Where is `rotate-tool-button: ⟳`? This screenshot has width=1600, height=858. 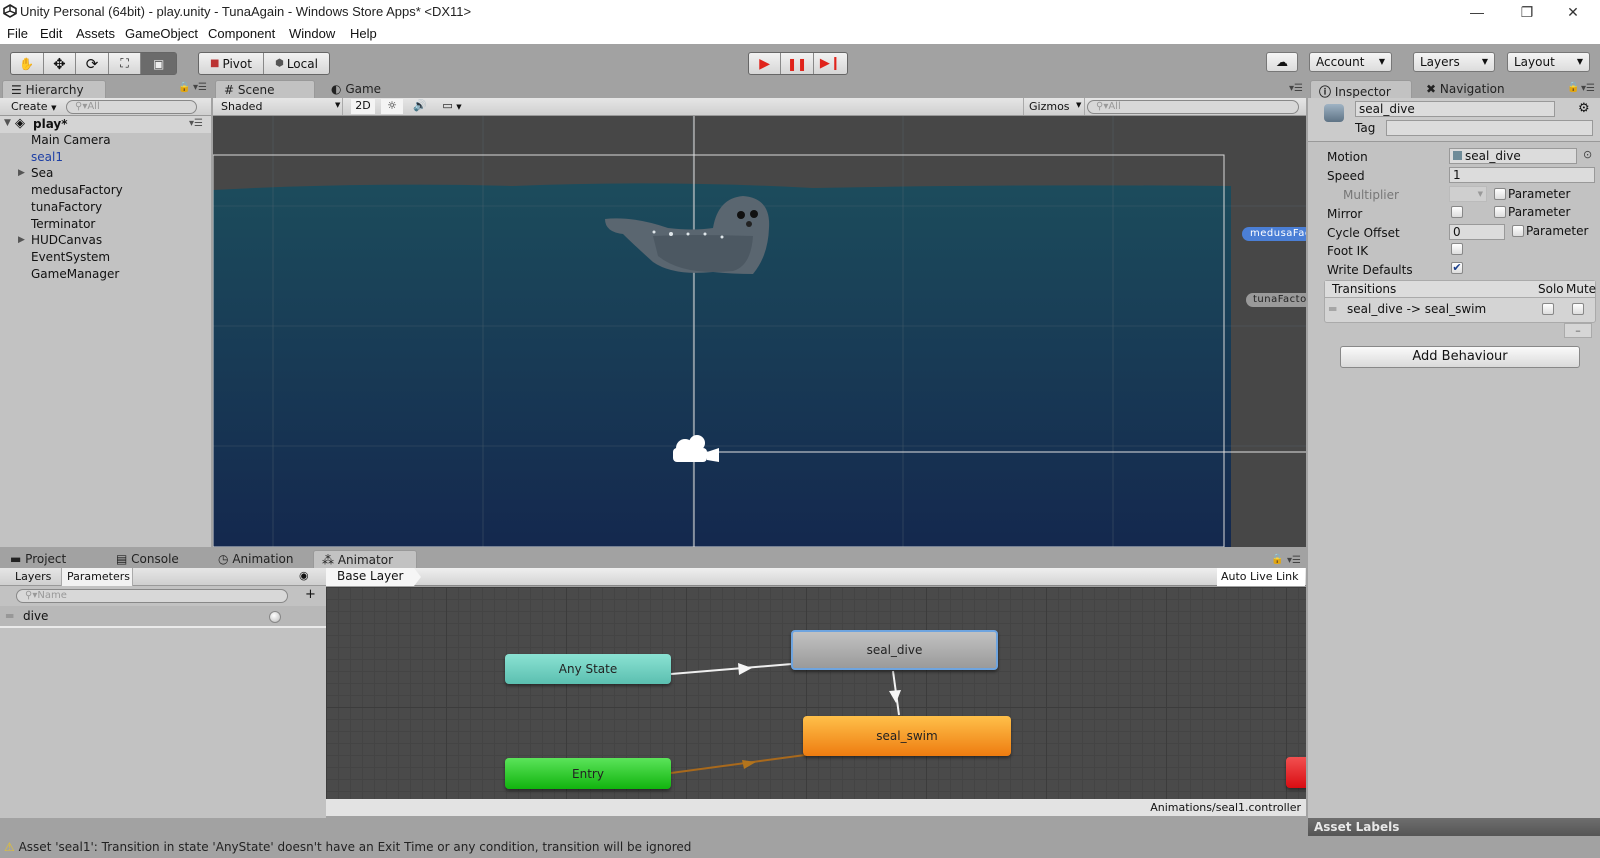
rotate-tool-button: ⟳ is located at coordinates (92, 63).